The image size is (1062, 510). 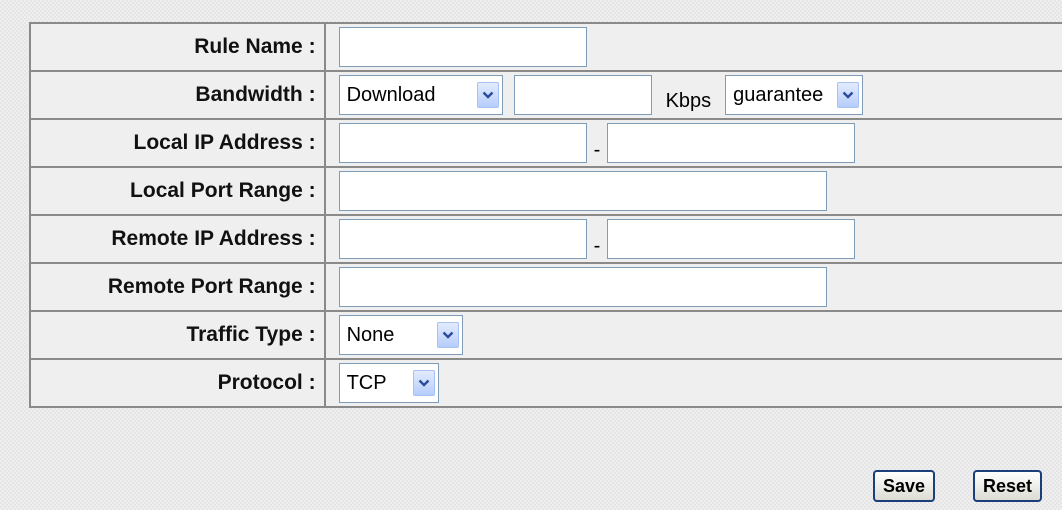 I want to click on local-port-input, so click(x=582, y=191).